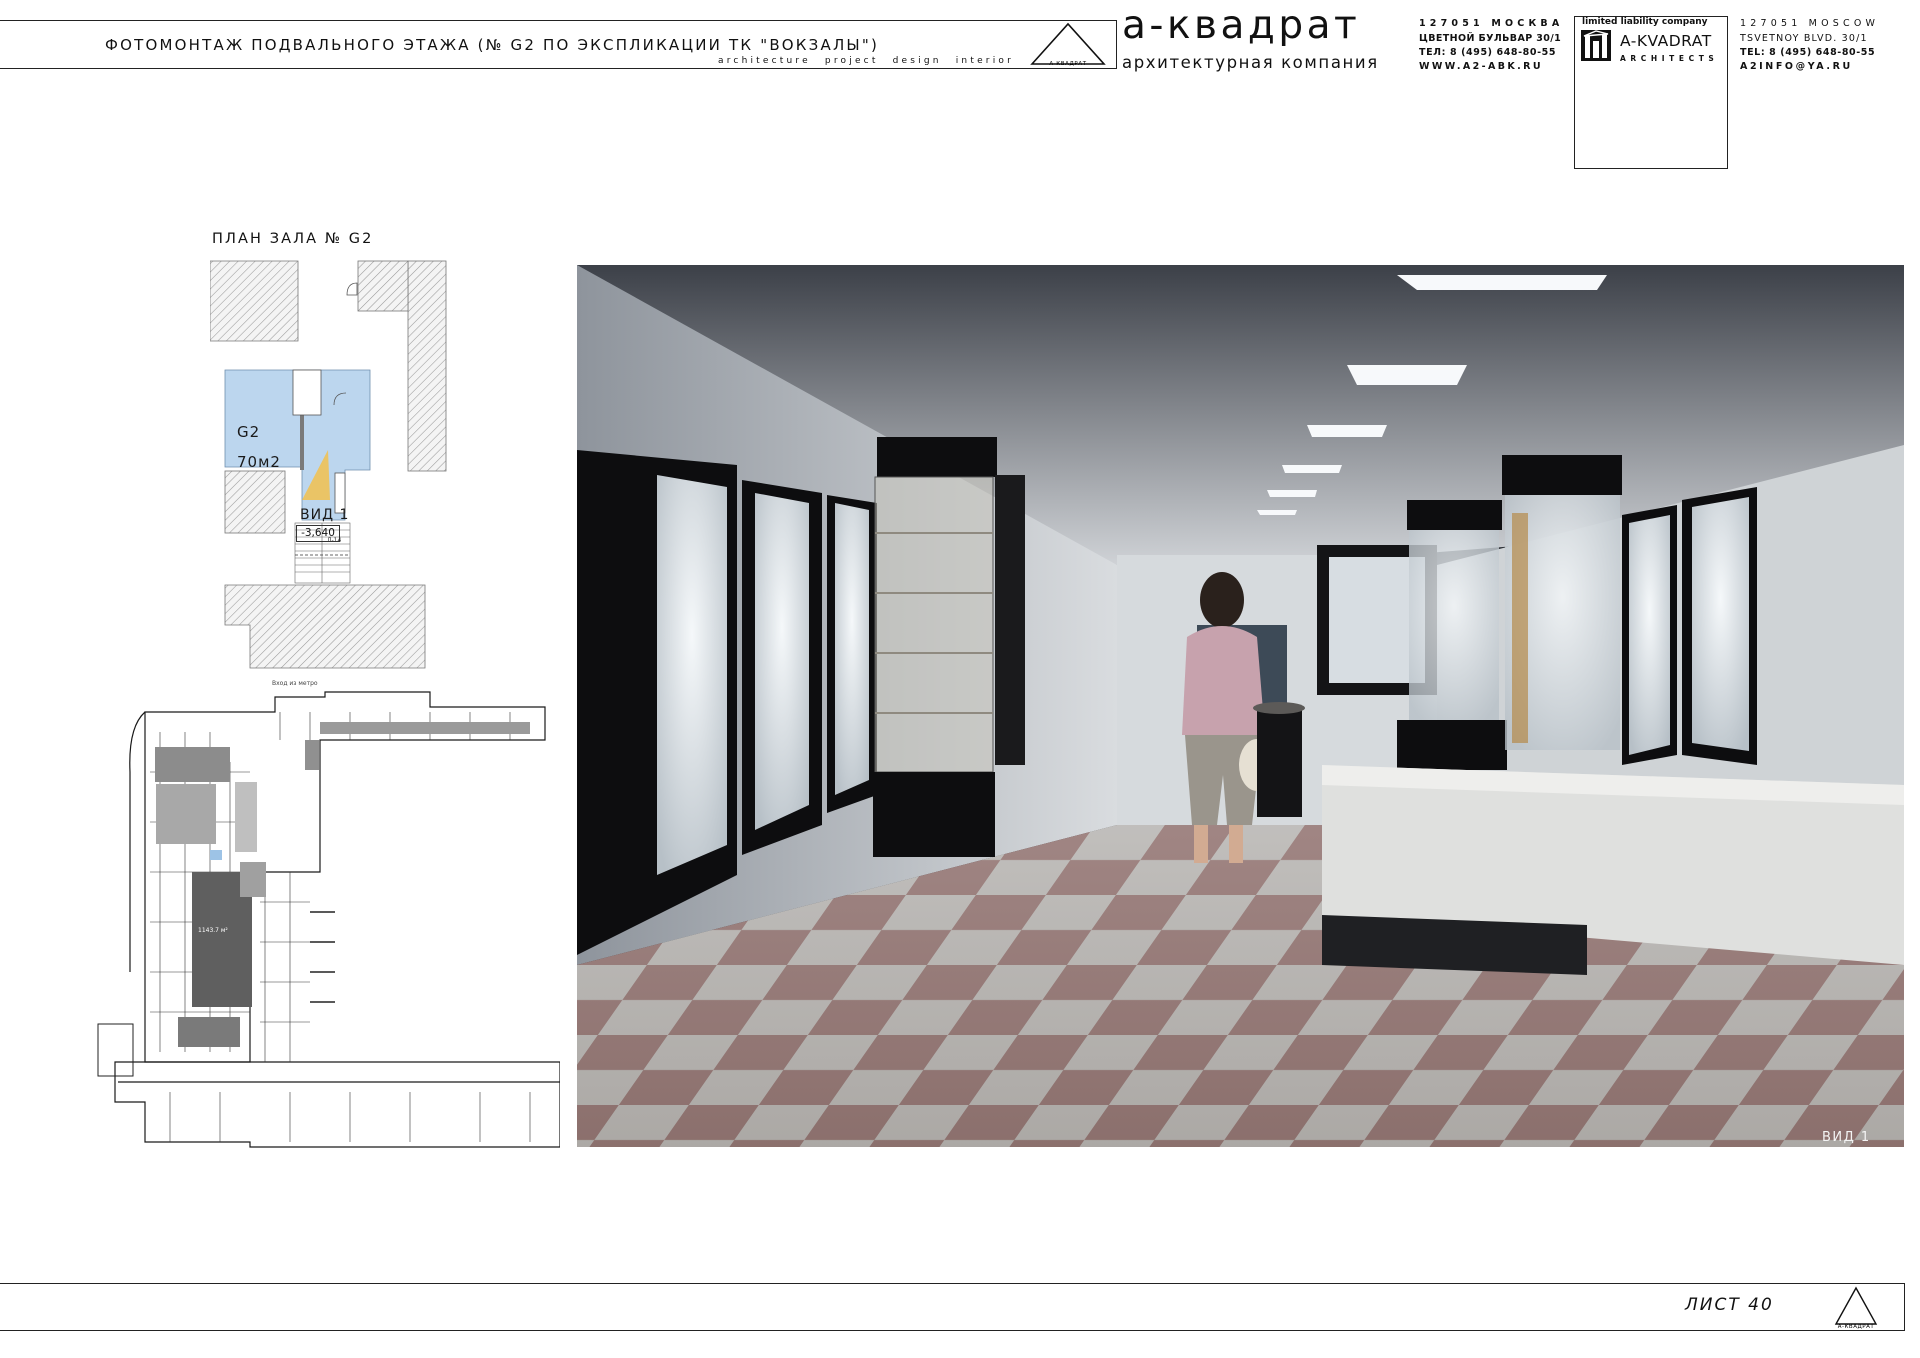 Image resolution: width=1920 pixels, height=1358 pixels. What do you see at coordinates (1645, 22) in the screenshot?
I see `llc-label: limited liability company` at bounding box center [1645, 22].